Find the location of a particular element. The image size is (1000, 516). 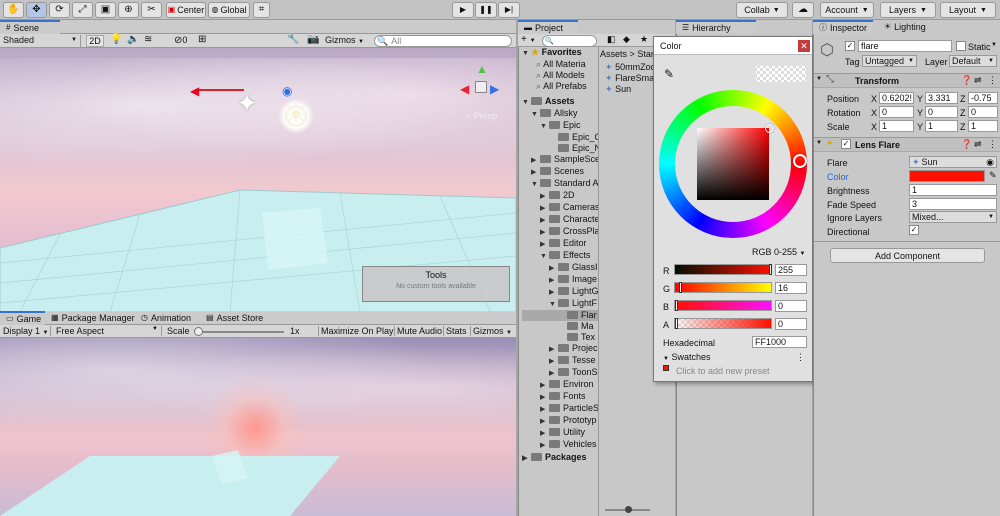

lens-flare-enabled-checkbox: ✓ is located at coordinates (846, 144).